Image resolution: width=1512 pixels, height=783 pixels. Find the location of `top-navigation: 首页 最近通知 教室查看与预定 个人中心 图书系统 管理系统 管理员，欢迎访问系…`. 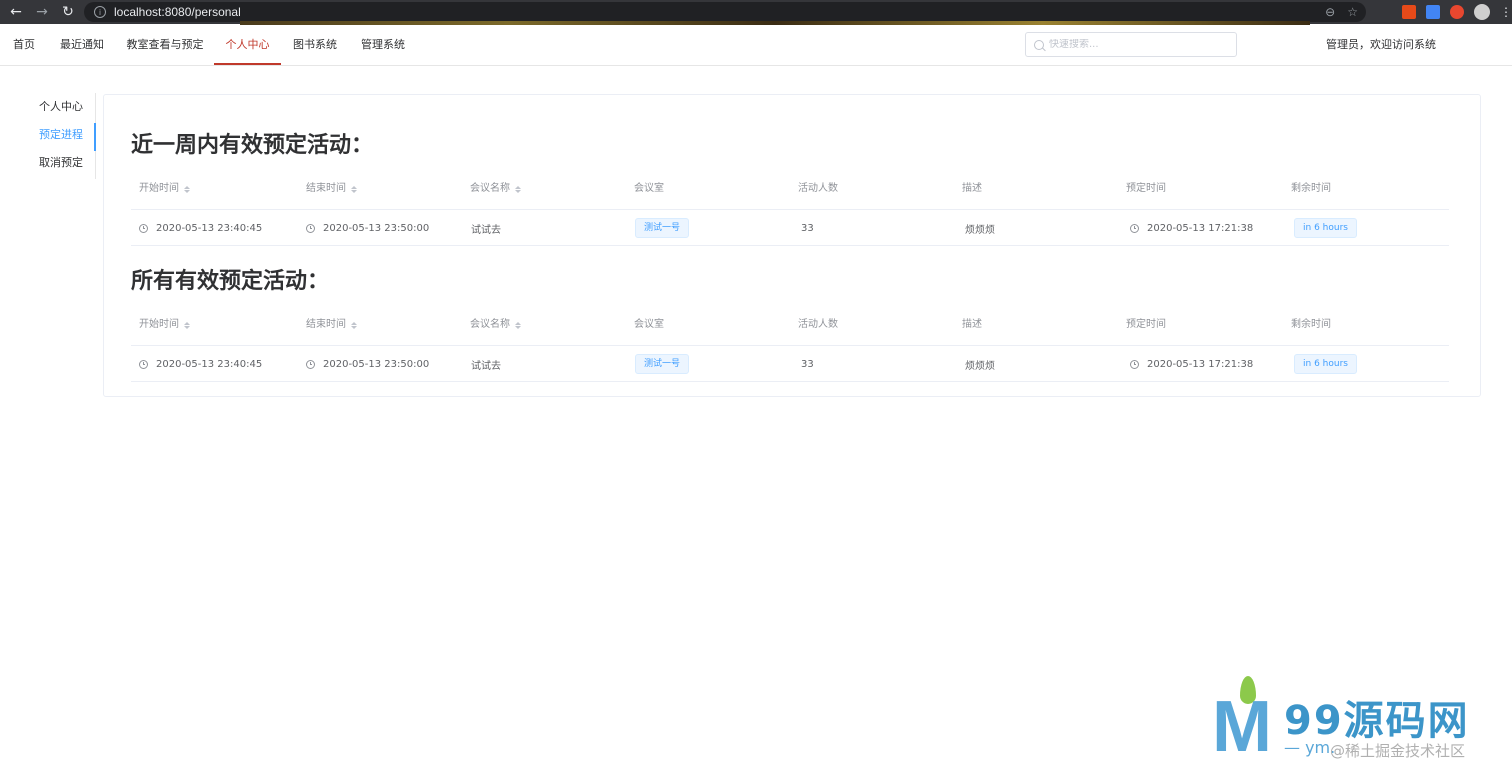

top-navigation: 首页 最近通知 教室查看与预定 个人中心 图书系统 管理系统 管理员，欢迎访问系… is located at coordinates (756, 45).